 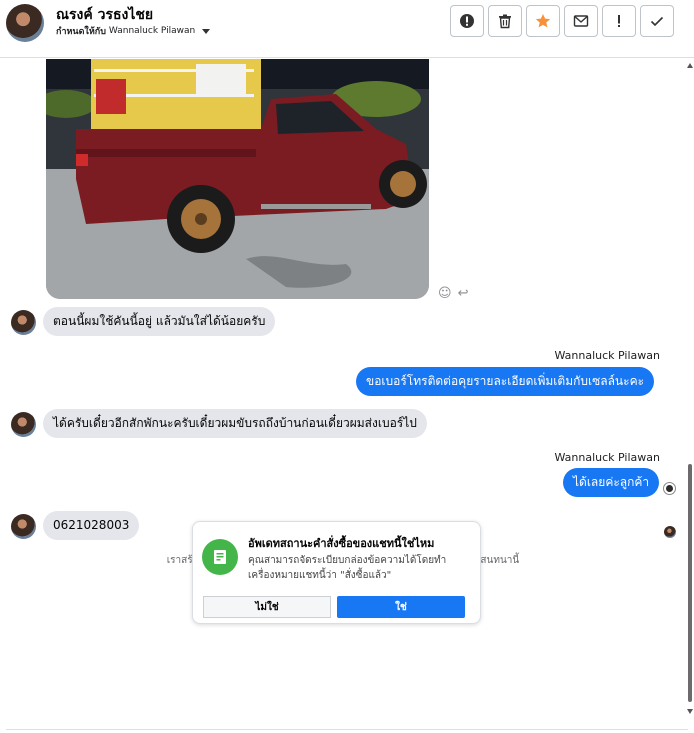 What do you see at coordinates (206, 31) in the screenshot?
I see `chevron-down-icon` at bounding box center [206, 31].